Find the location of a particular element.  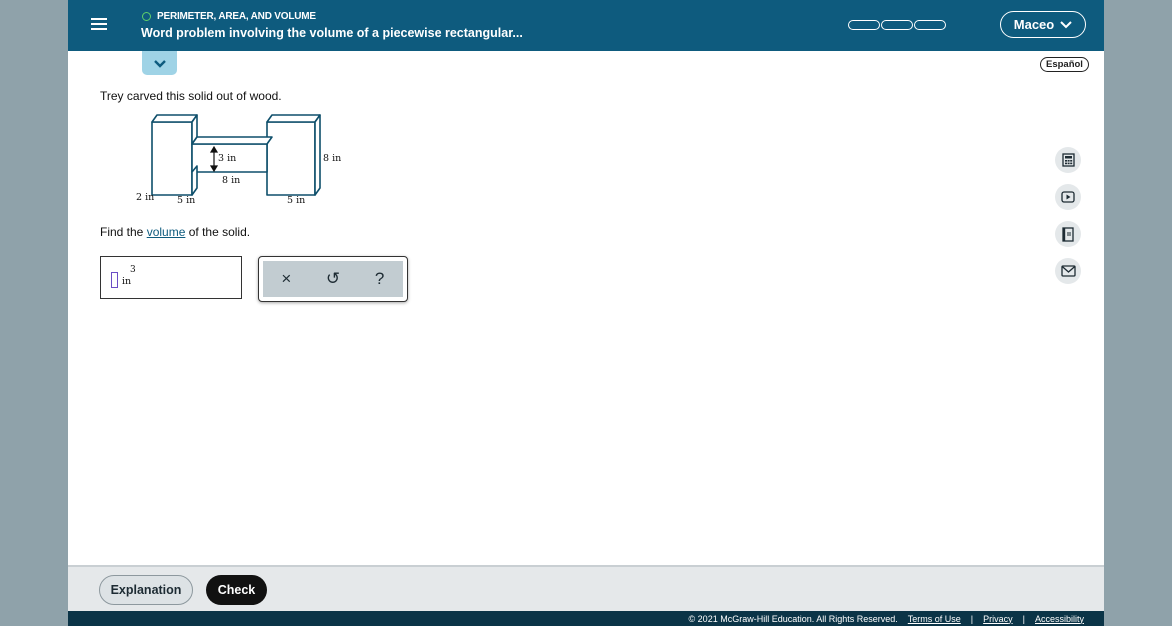

video-button is located at coordinates (1068, 197).